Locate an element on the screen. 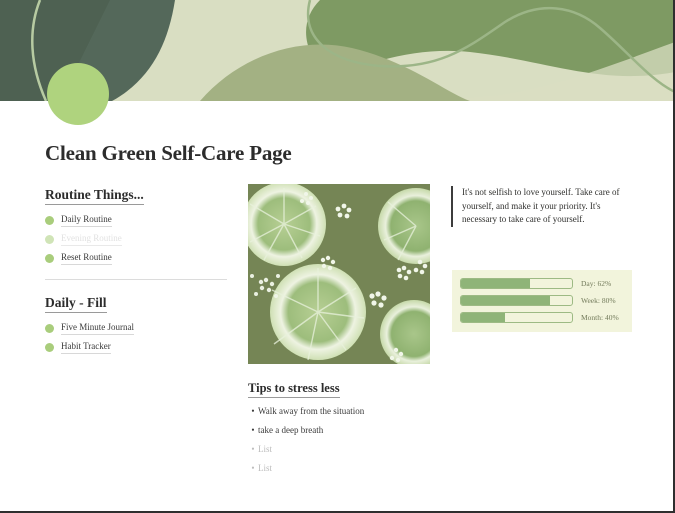  progress-bar-week-fill is located at coordinates (505, 300).